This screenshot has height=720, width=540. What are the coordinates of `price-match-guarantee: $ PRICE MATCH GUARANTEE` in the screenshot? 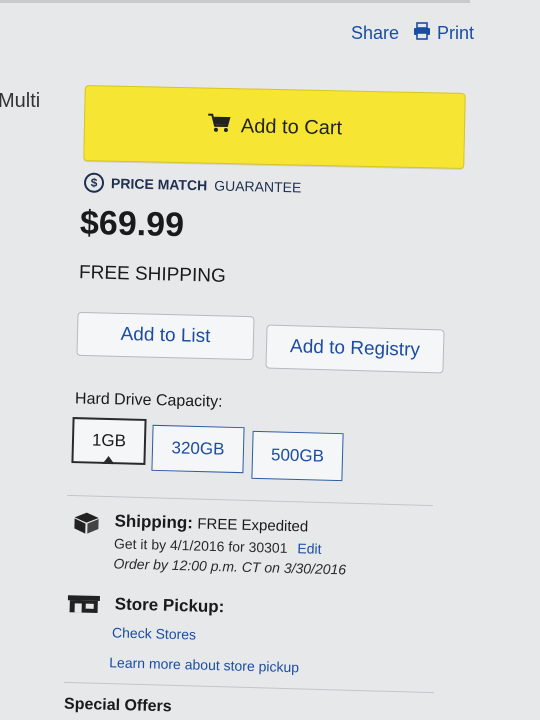 It's located at (192, 185).